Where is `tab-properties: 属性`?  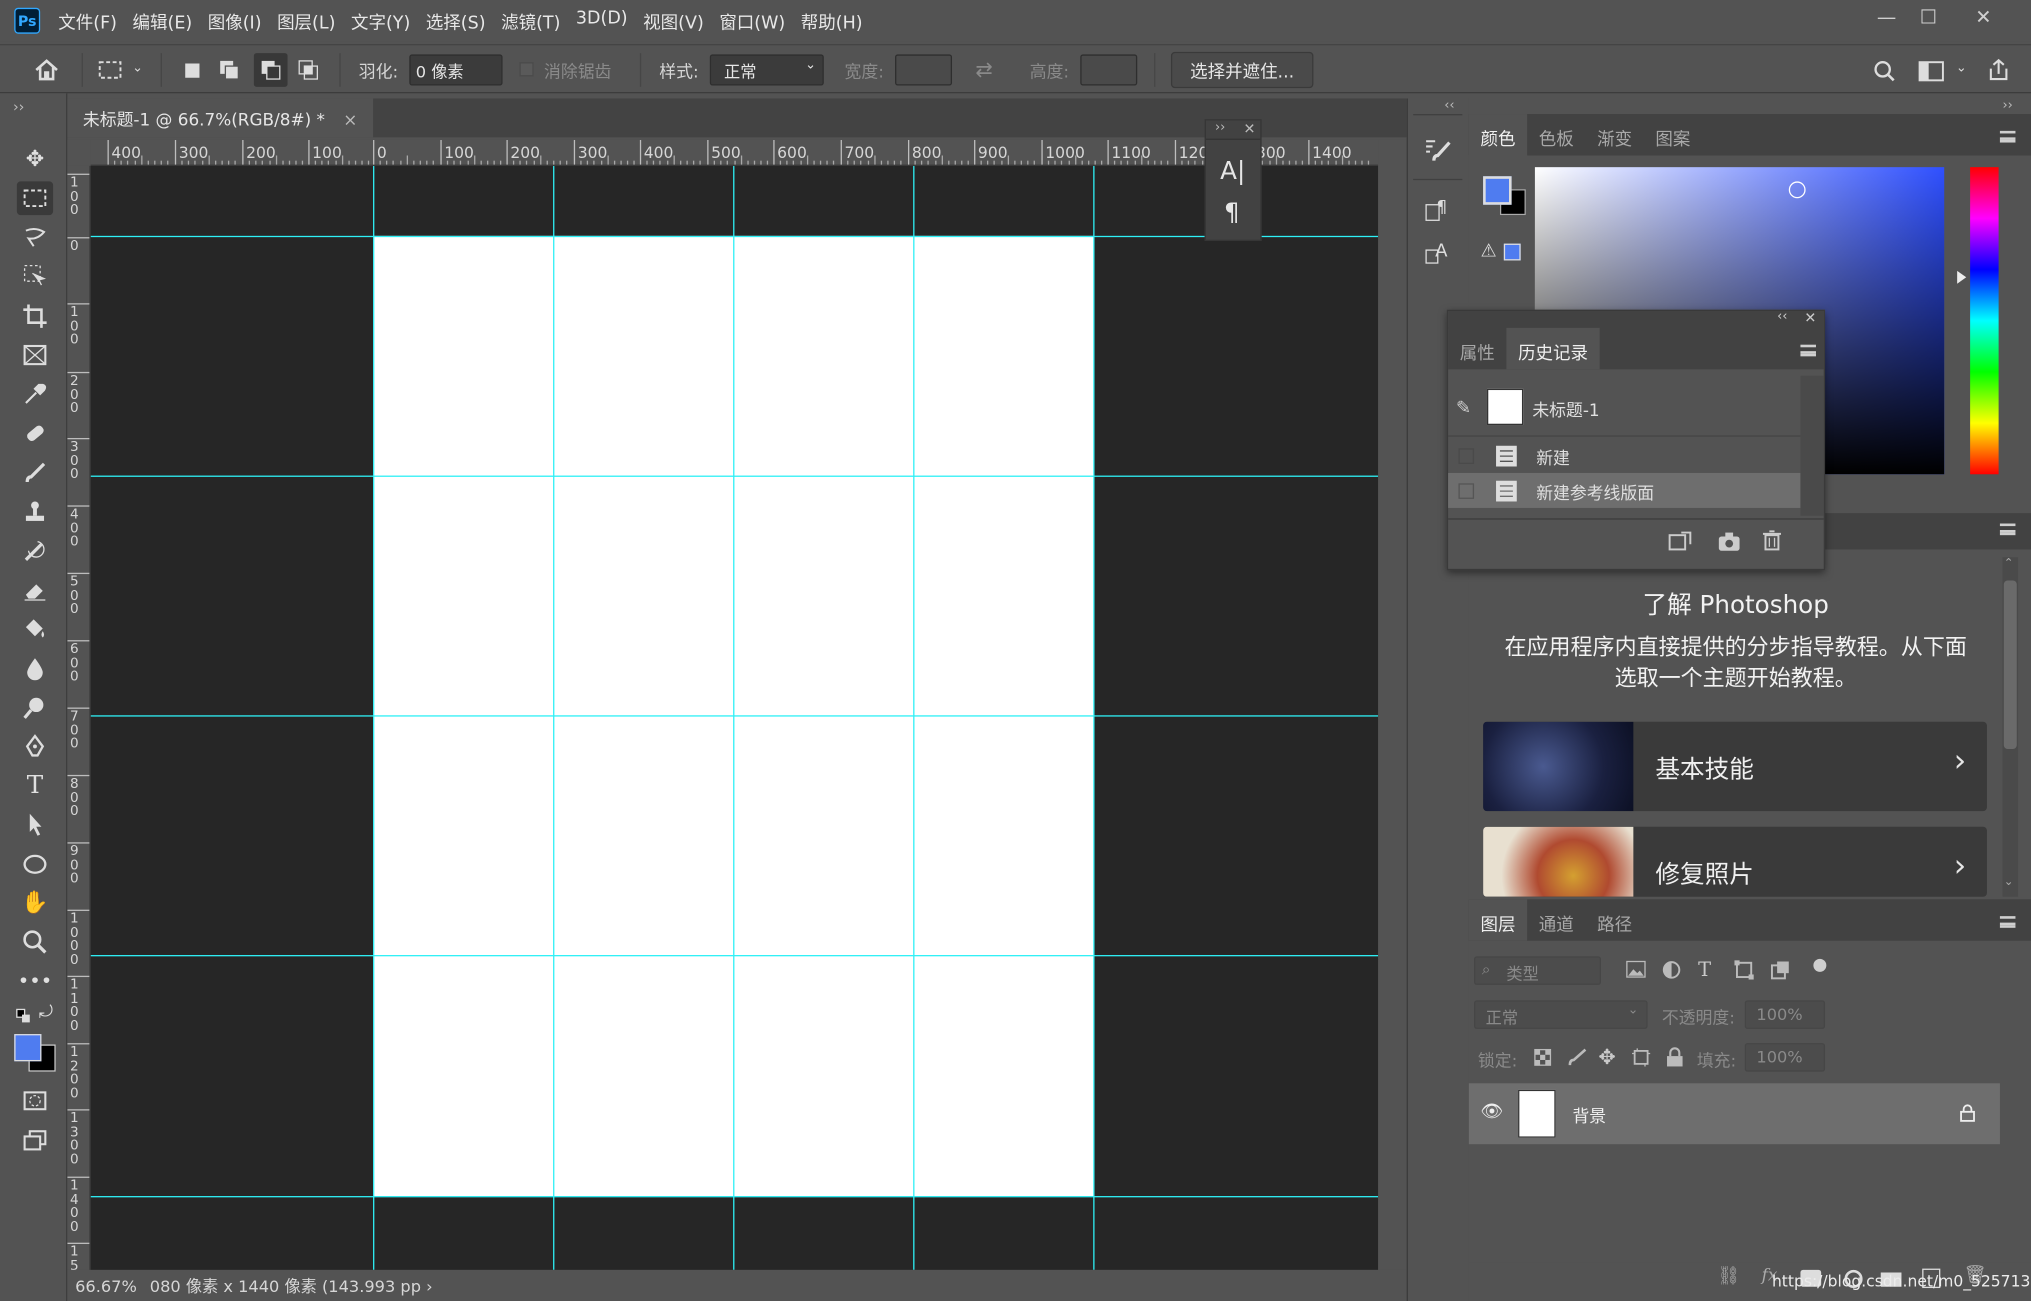 tab-properties: 属性 is located at coordinates (1477, 348).